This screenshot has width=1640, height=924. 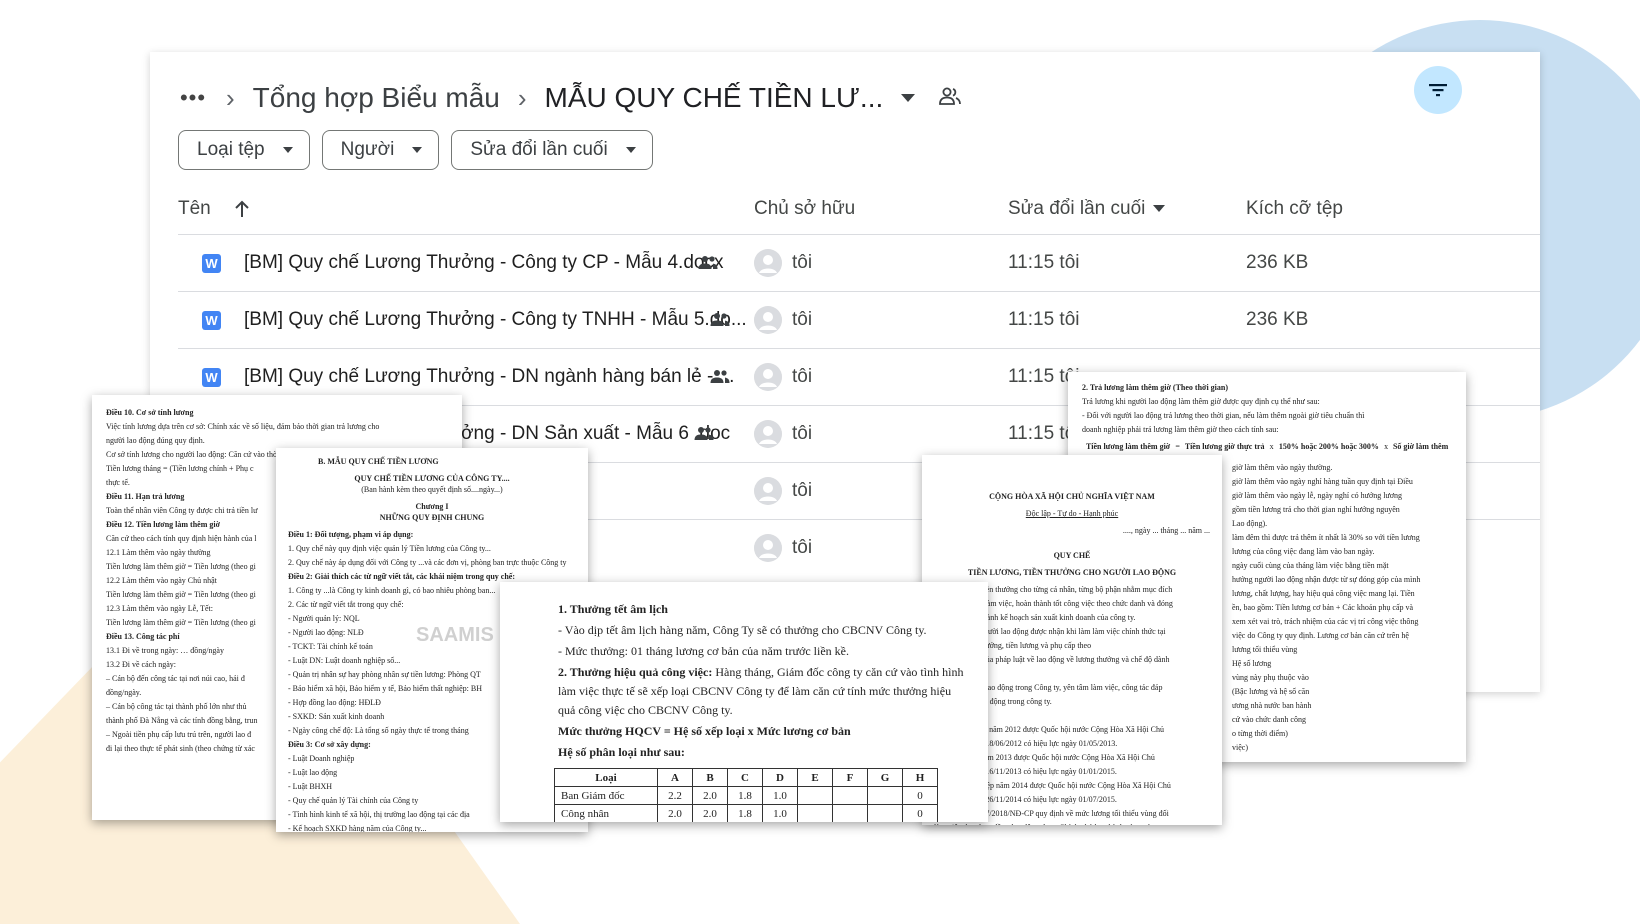 What do you see at coordinates (850, 777) in the screenshot?
I see `table-header-cell: F` at bounding box center [850, 777].